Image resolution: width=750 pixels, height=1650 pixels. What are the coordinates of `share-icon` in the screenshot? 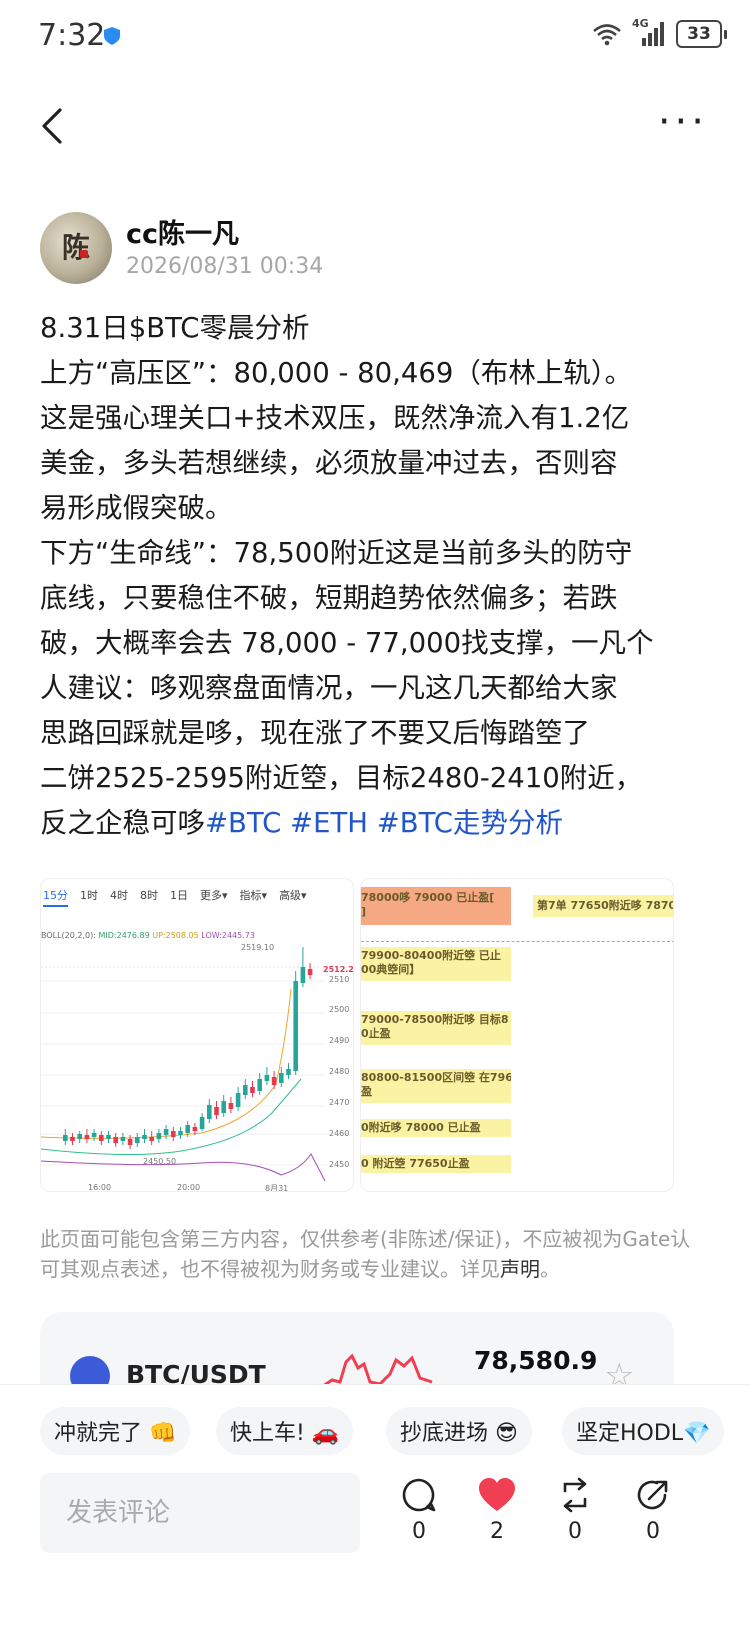 It's located at (652, 1495).